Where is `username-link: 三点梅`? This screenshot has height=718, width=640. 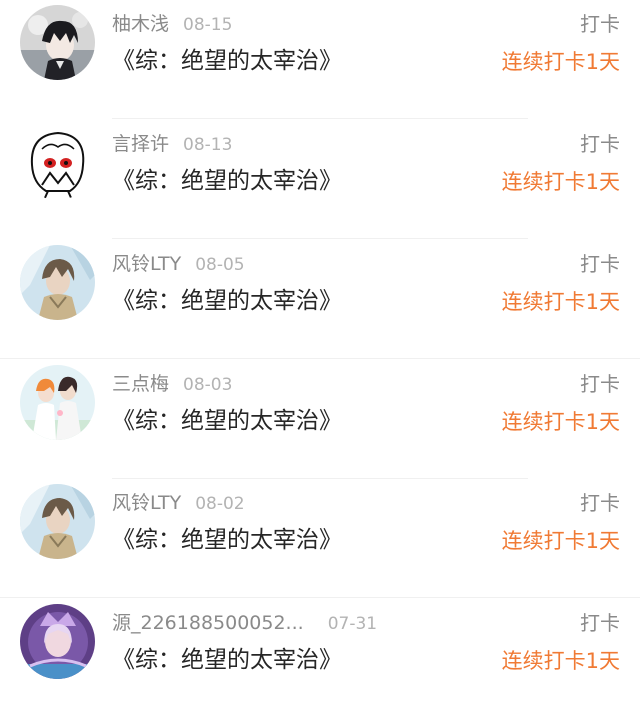
username-link: 三点梅 is located at coordinates (140, 384).